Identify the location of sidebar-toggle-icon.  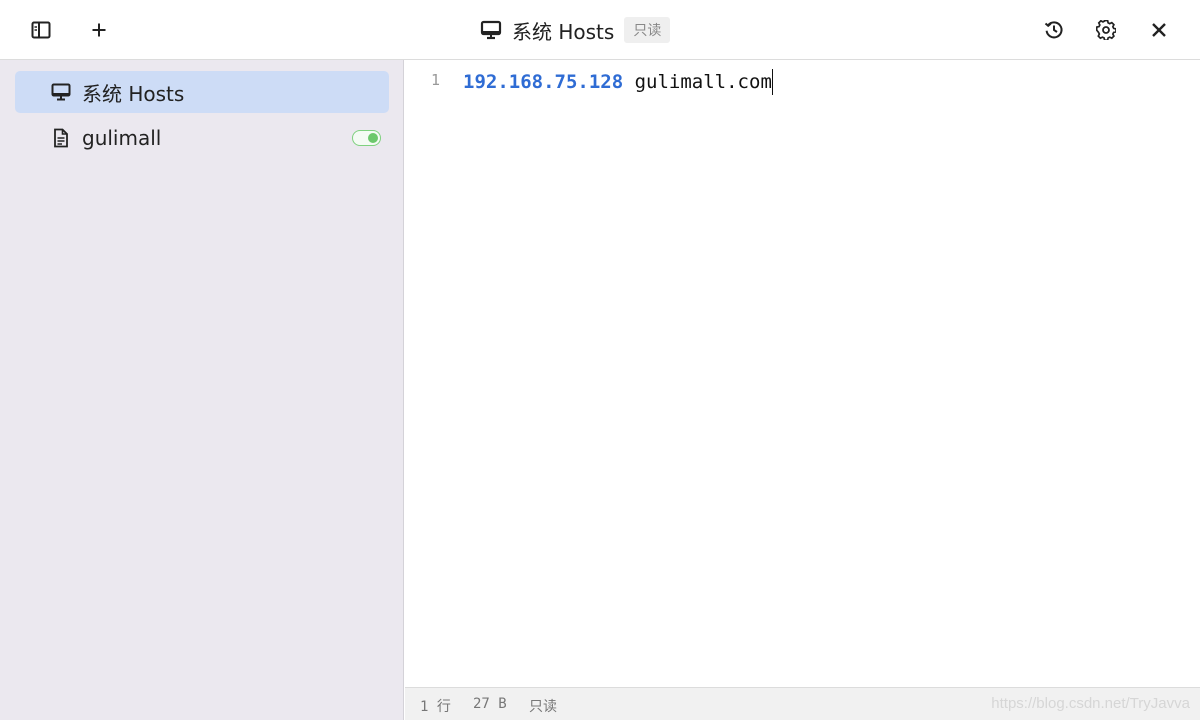
(41, 30).